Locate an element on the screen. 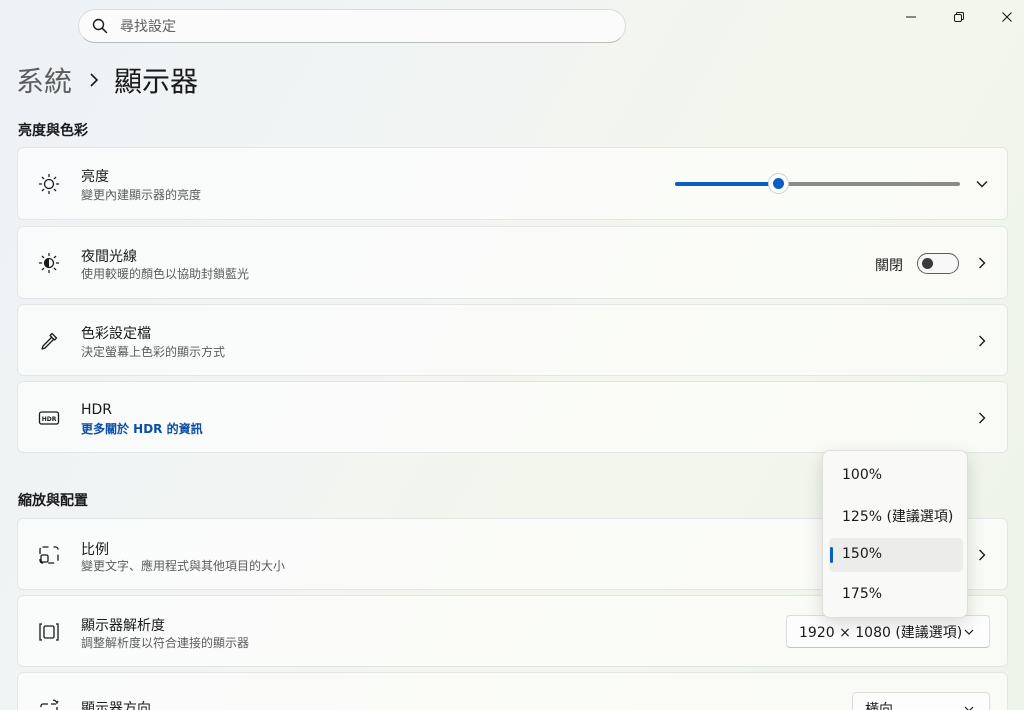 Image resolution: width=1024 pixels, height=710 pixels. orientation-card: 顯示器方向 橫向 is located at coordinates (512, 691).